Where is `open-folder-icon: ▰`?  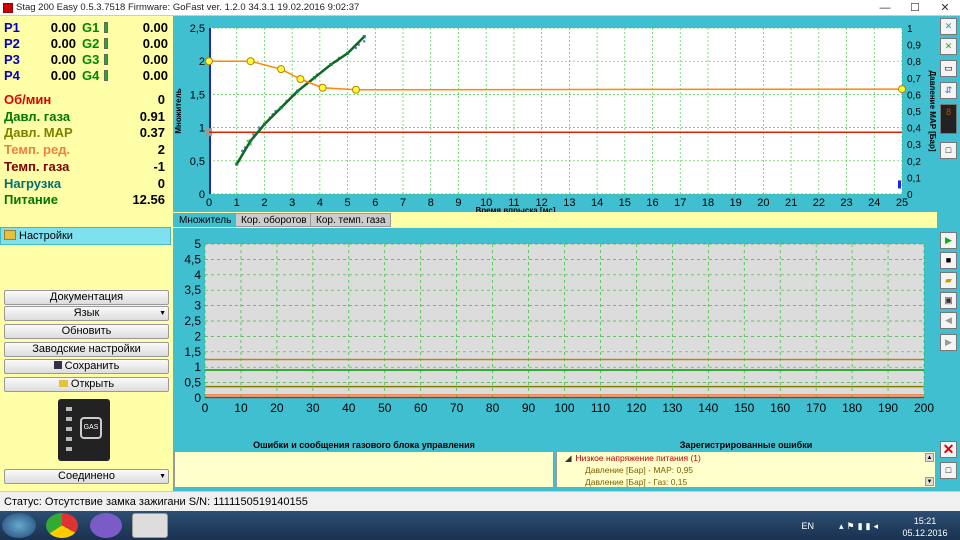 open-folder-icon: ▰ is located at coordinates (948, 280).